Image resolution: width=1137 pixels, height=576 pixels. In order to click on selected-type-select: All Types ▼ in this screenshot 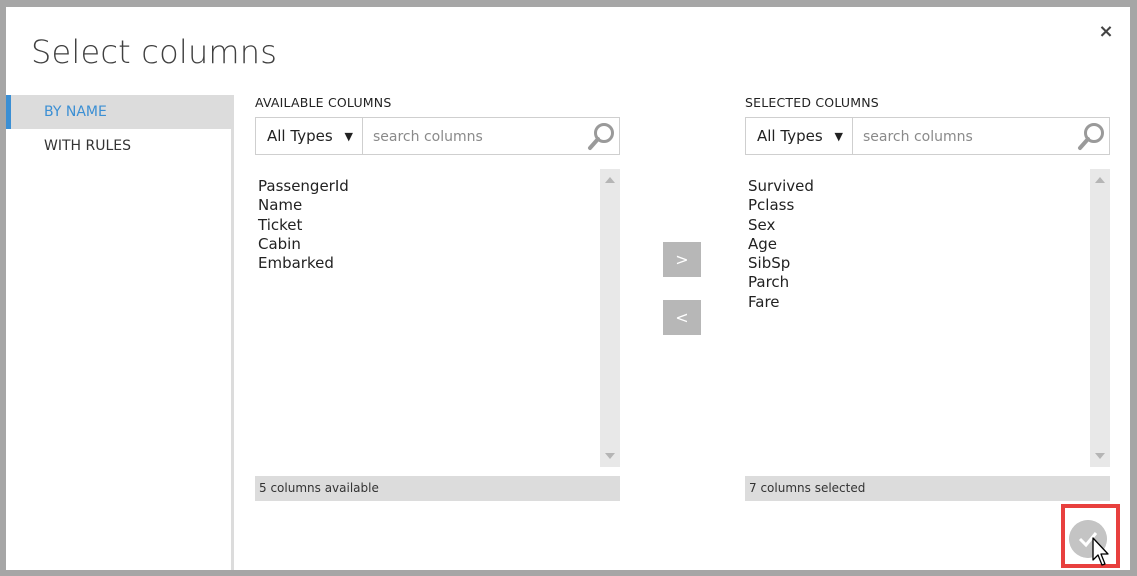, I will do `click(799, 136)`.